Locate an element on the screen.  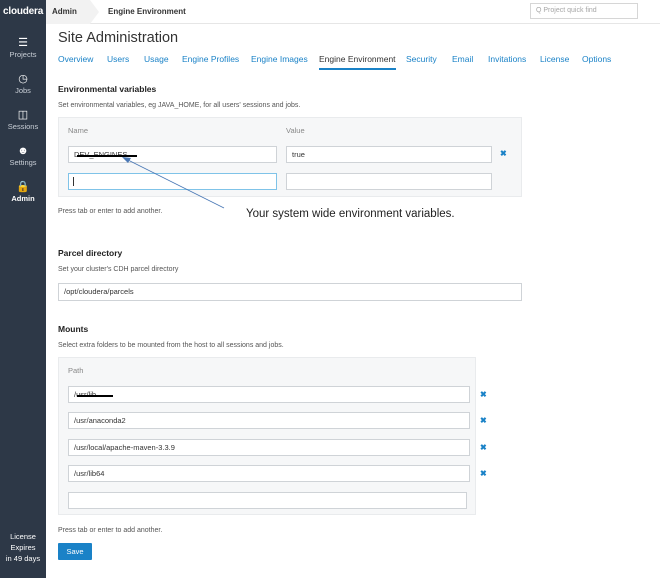
license-line: Expires is located at coordinates (23, 547).